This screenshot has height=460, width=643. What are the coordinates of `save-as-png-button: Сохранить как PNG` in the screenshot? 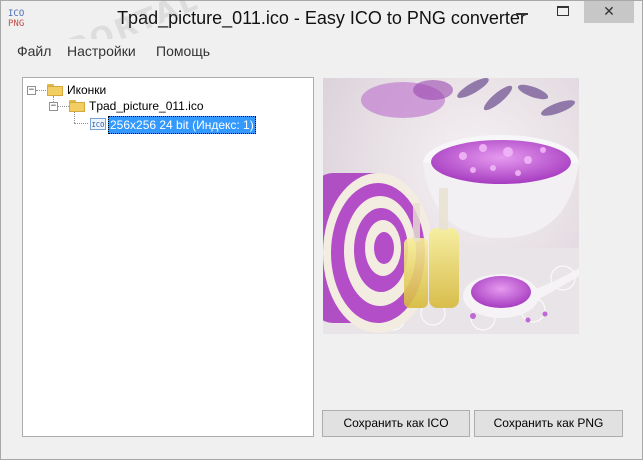 It's located at (548, 423).